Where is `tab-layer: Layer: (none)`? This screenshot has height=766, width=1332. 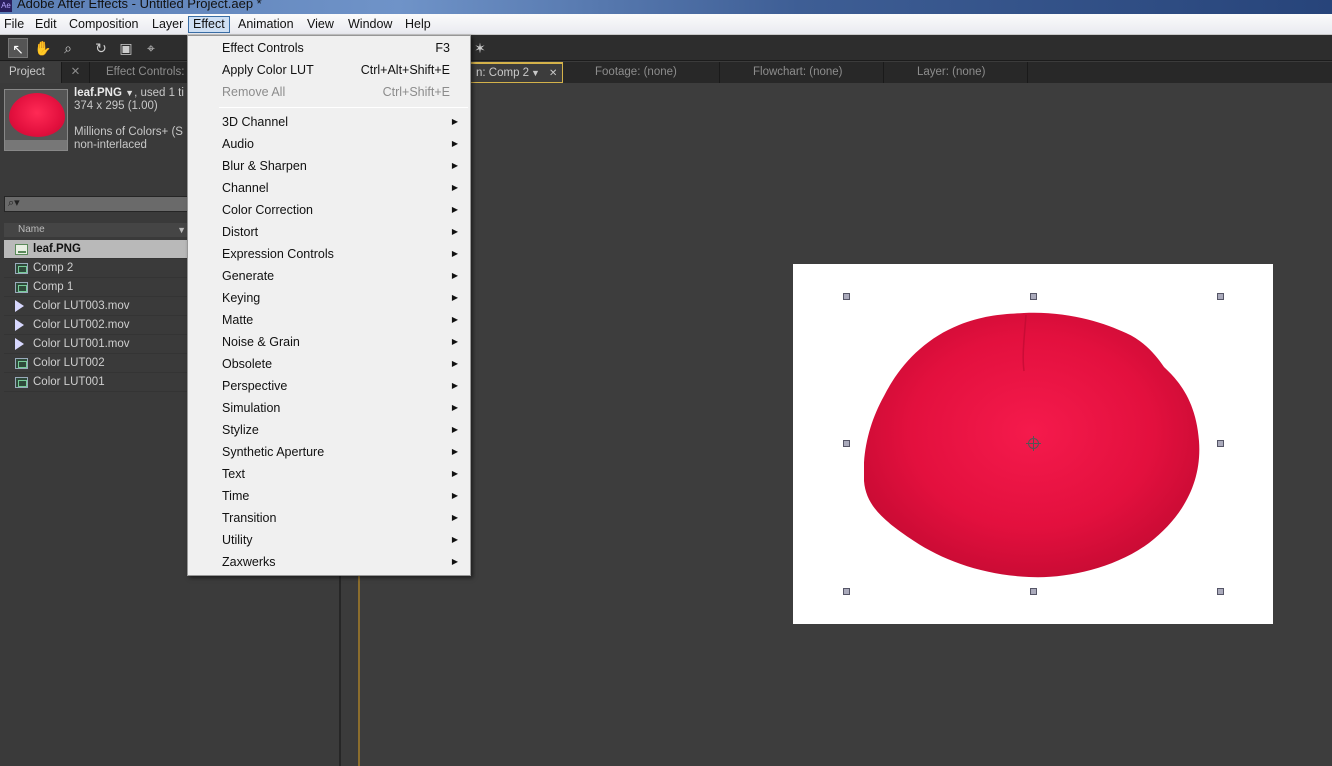 tab-layer: Layer: (none) is located at coordinates (956, 72).